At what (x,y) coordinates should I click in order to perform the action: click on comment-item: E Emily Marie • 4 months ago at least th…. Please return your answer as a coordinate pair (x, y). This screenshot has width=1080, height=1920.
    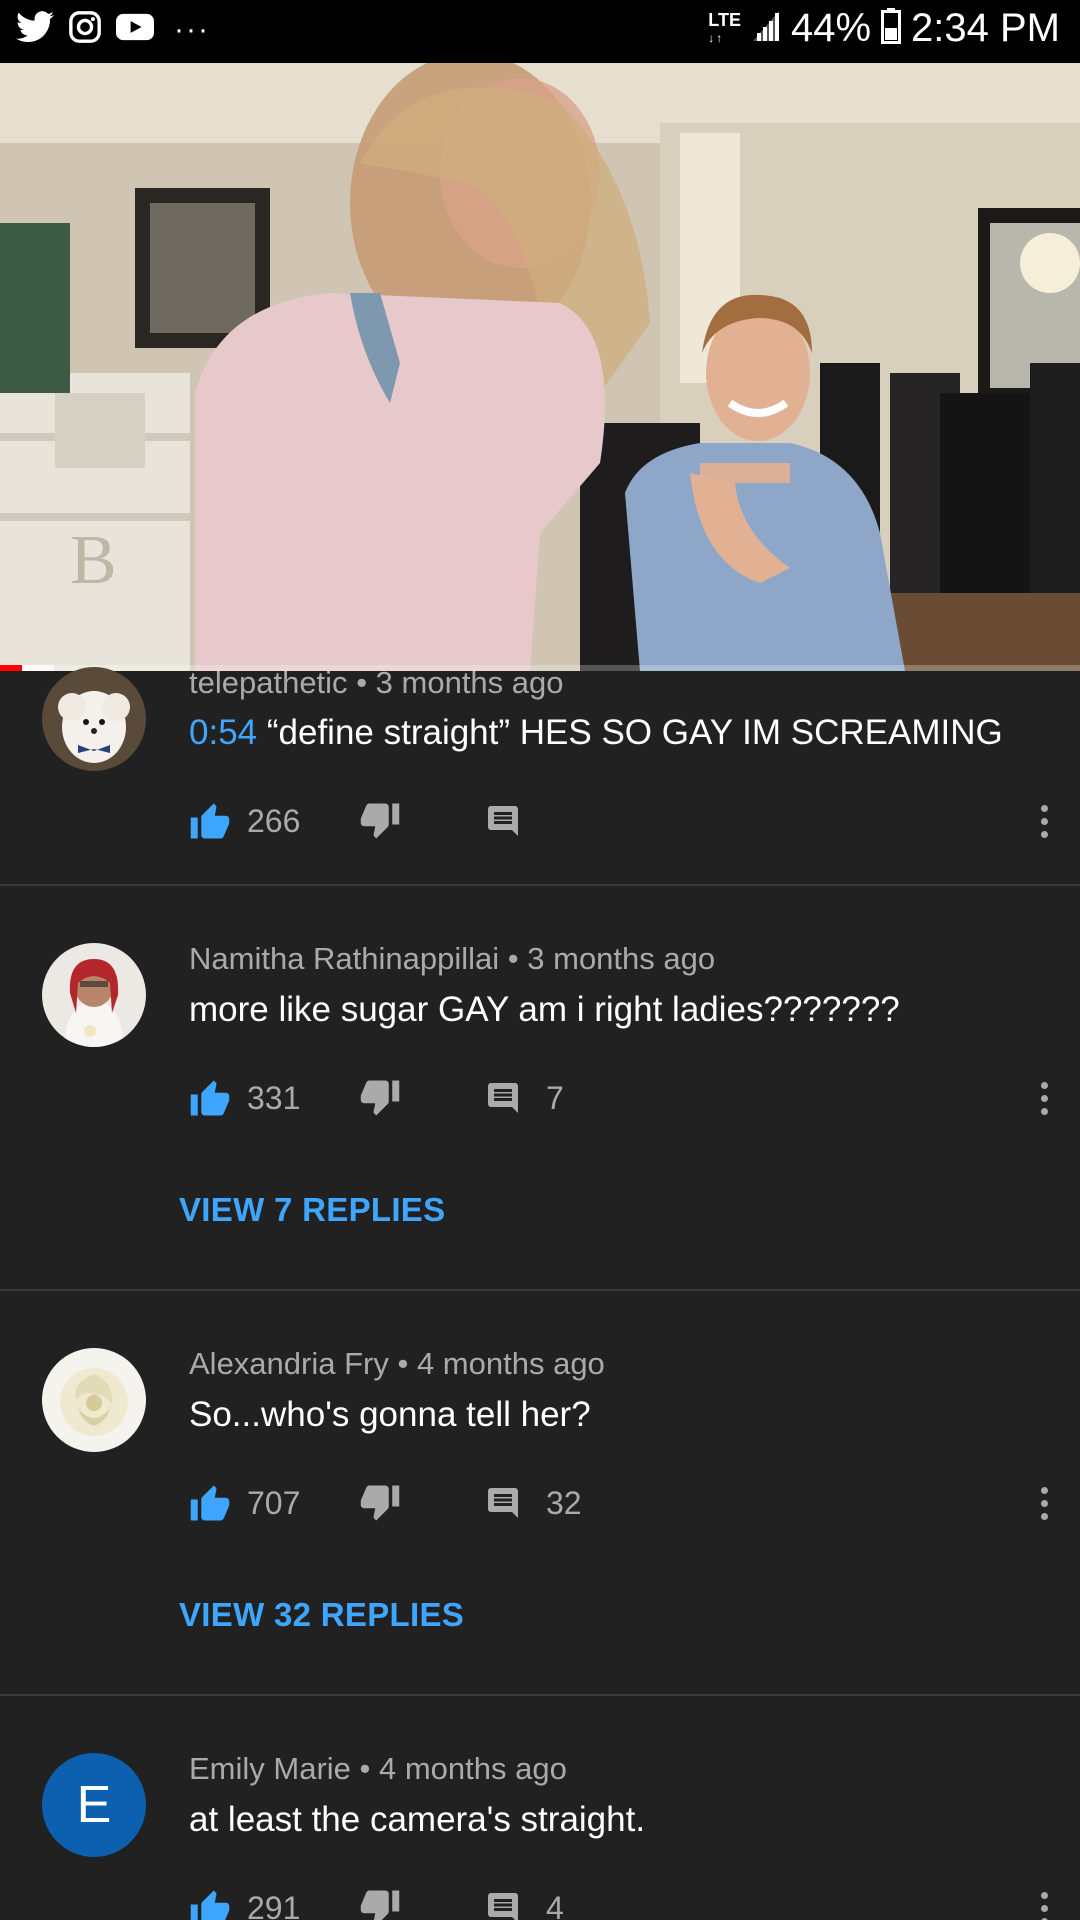
    Looking at the image, I should click on (540, 1808).